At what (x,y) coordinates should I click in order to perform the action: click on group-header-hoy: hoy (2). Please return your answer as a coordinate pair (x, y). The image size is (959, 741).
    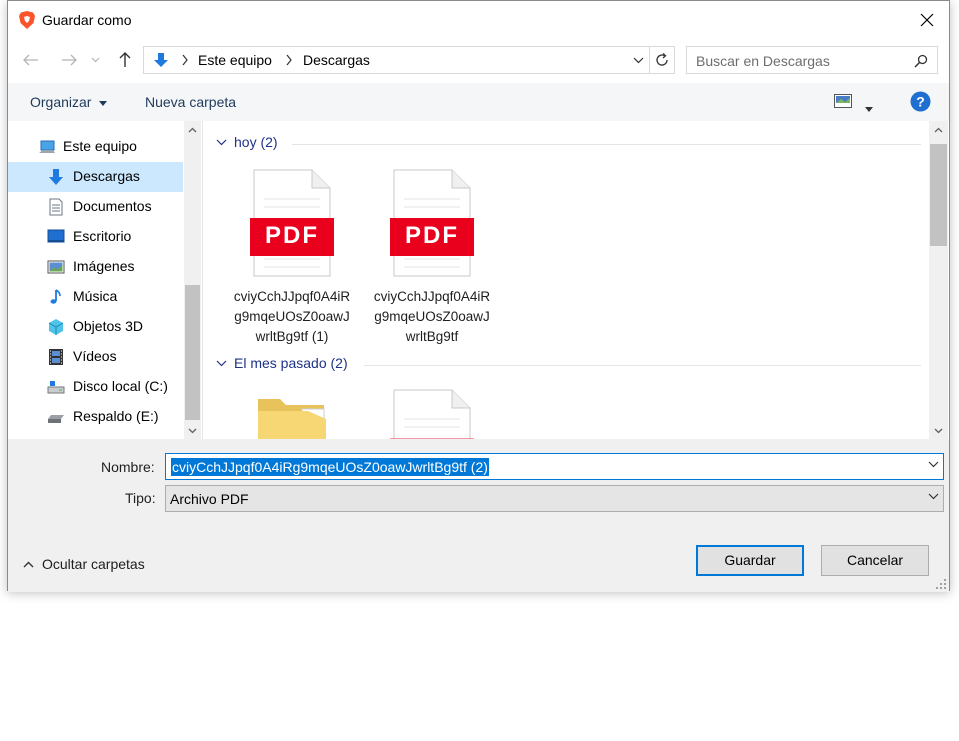
    Looking at the image, I should click on (568, 144).